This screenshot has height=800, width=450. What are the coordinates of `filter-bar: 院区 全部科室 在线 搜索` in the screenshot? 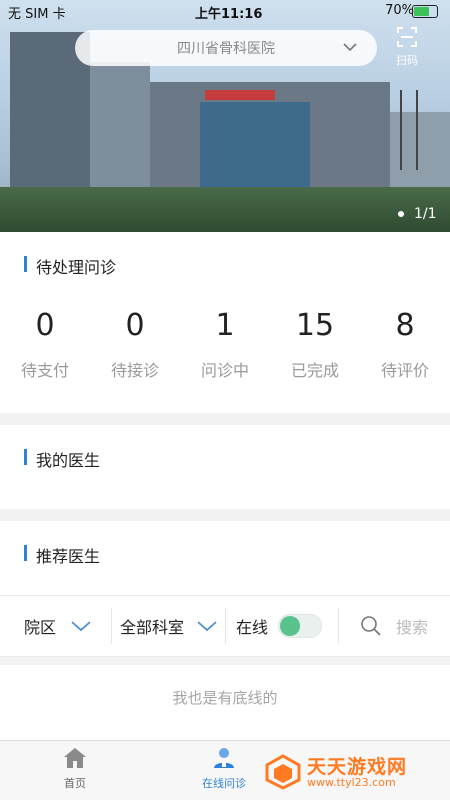 It's located at (225, 626).